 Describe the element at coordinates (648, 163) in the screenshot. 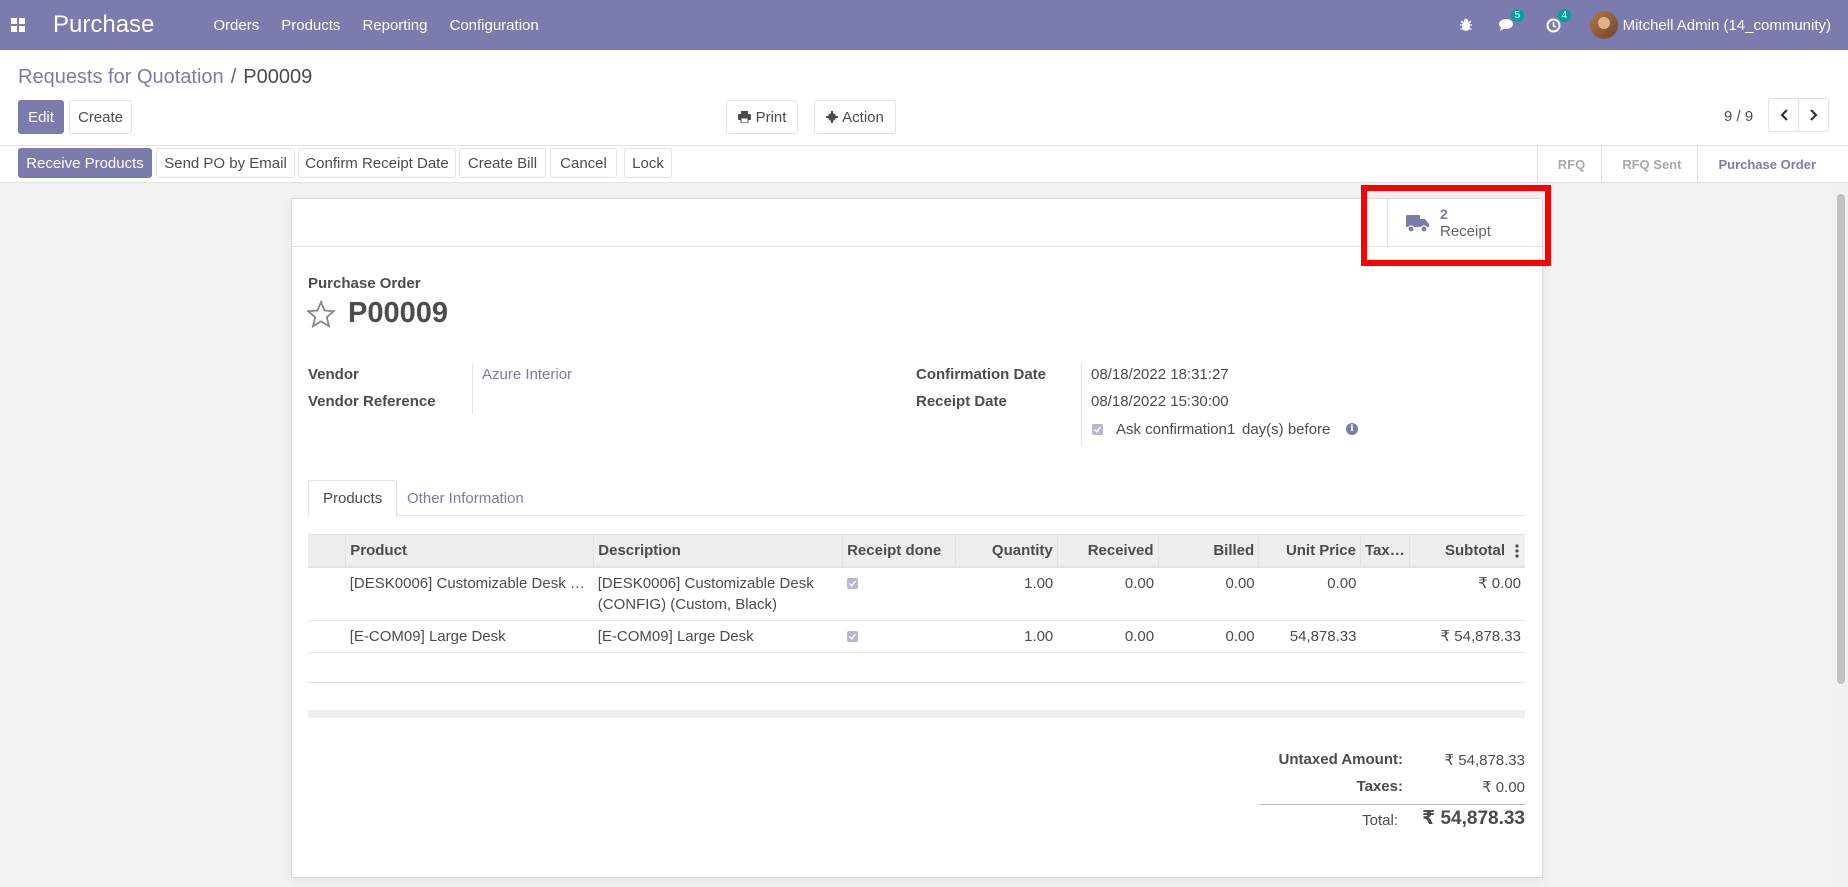

I see `lock-button: Lock` at that location.